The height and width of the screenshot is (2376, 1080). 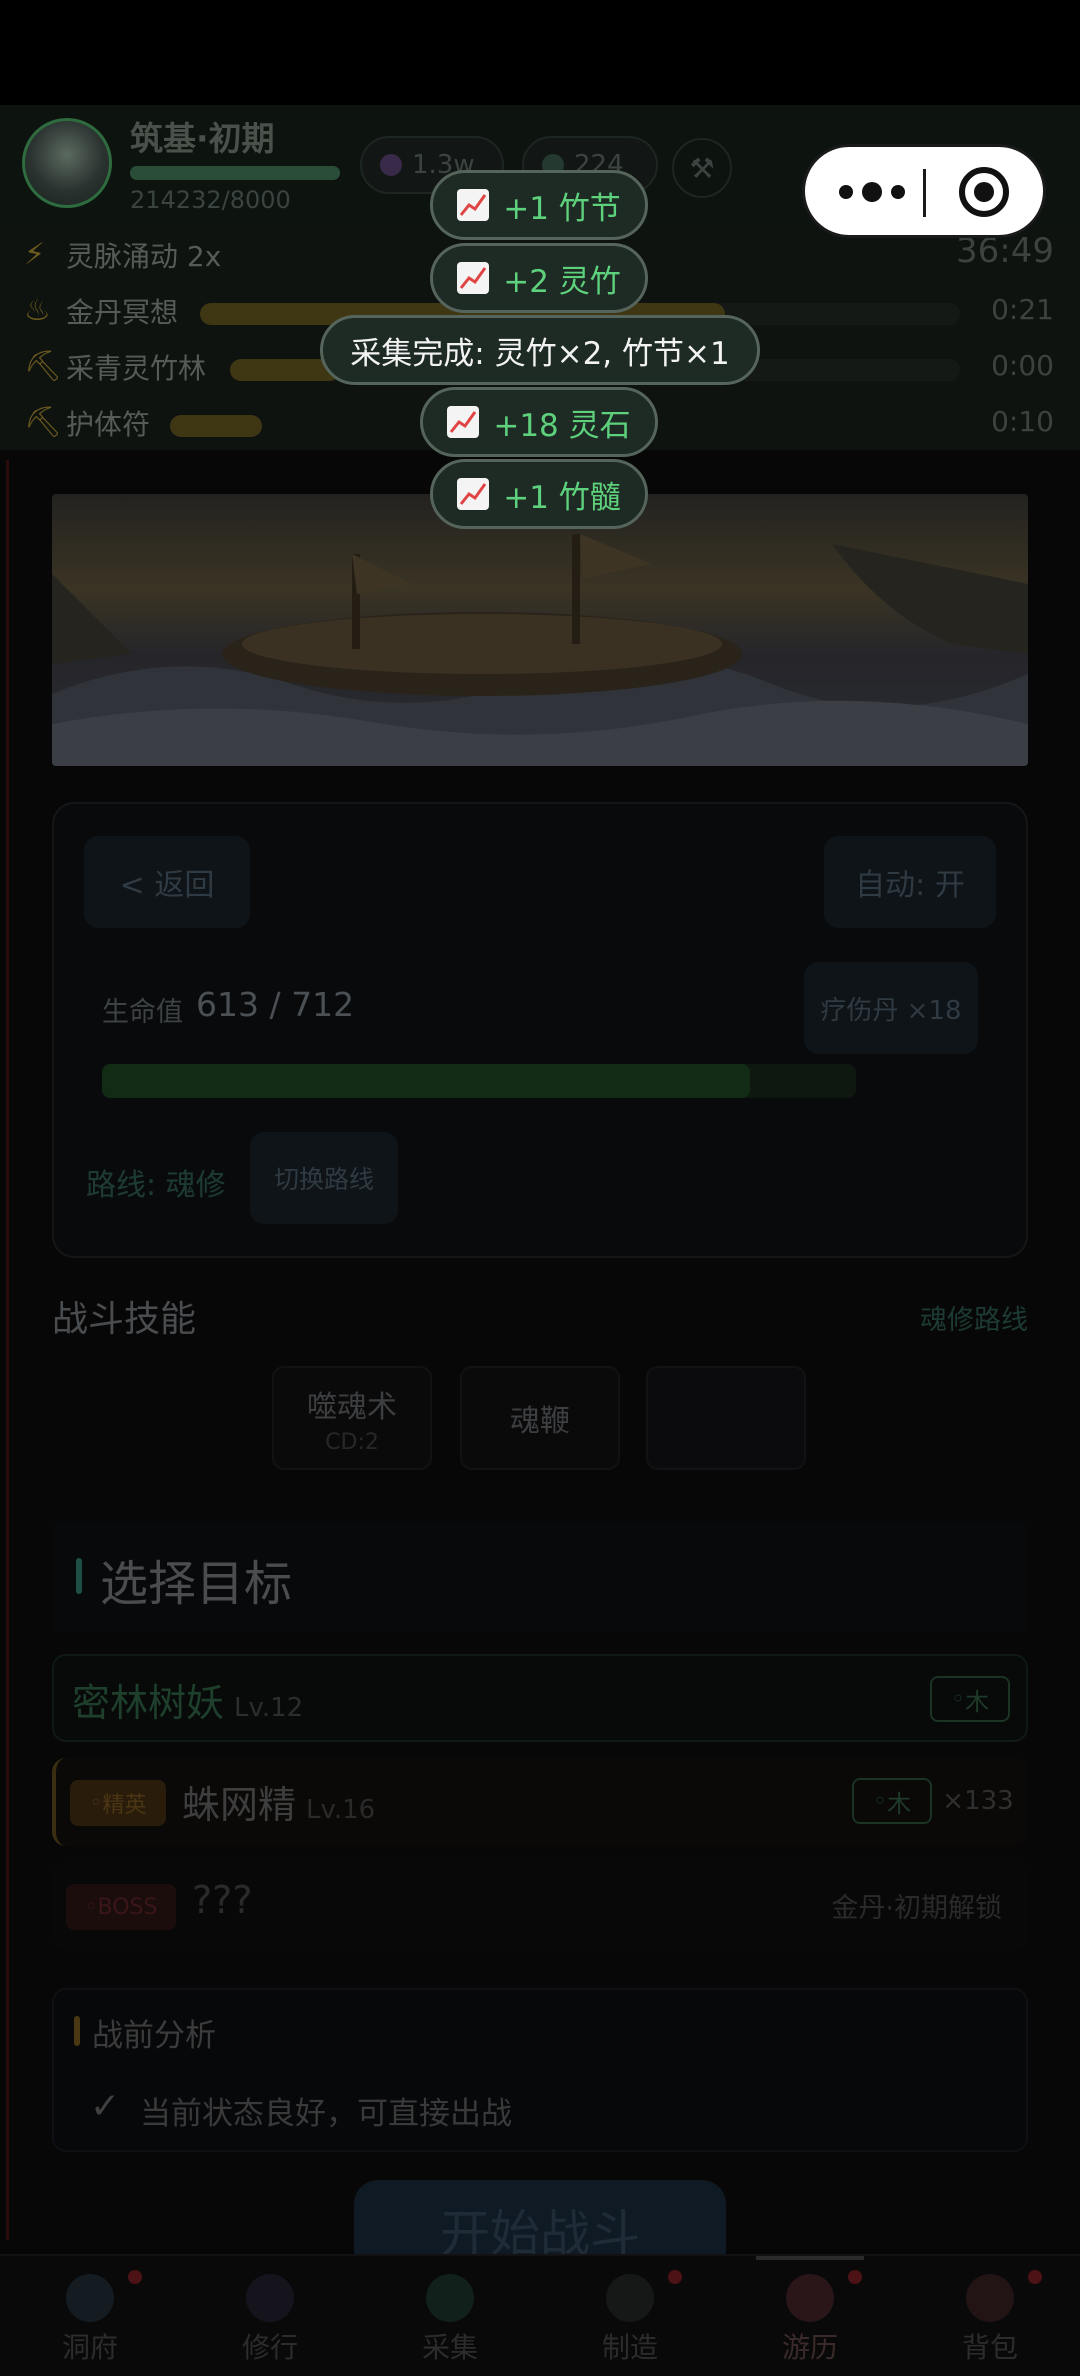 I want to click on potion-button: 疗伤丹 ×18, so click(x=891, y=1008).